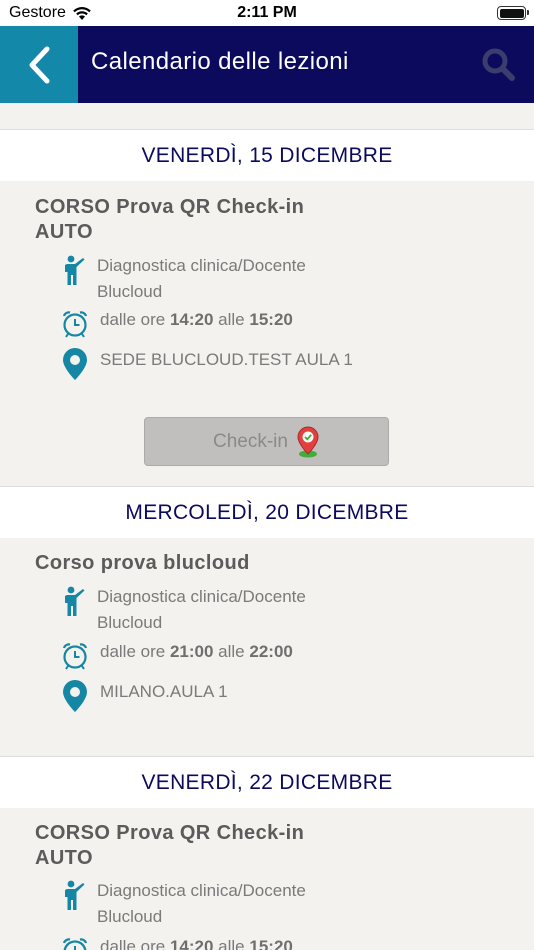  I want to click on location-row: SEDE BLUCLOUD.TEST AULA 1, so click(206, 364).